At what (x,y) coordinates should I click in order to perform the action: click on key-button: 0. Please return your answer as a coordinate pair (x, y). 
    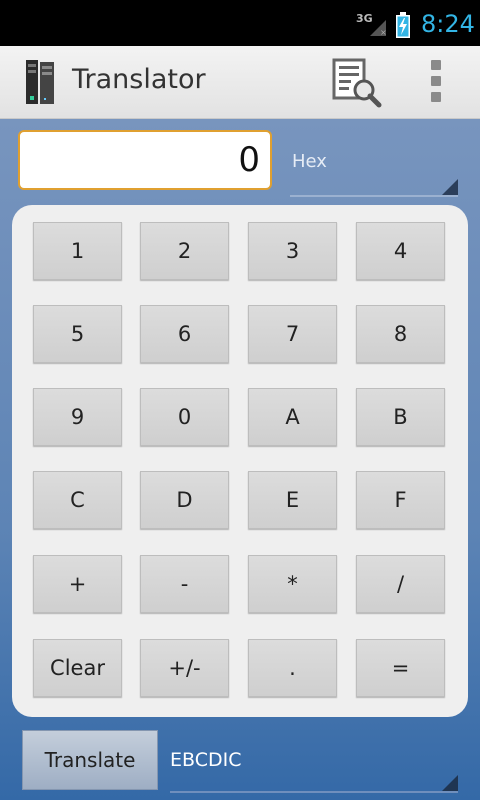
    Looking at the image, I should click on (184, 417).